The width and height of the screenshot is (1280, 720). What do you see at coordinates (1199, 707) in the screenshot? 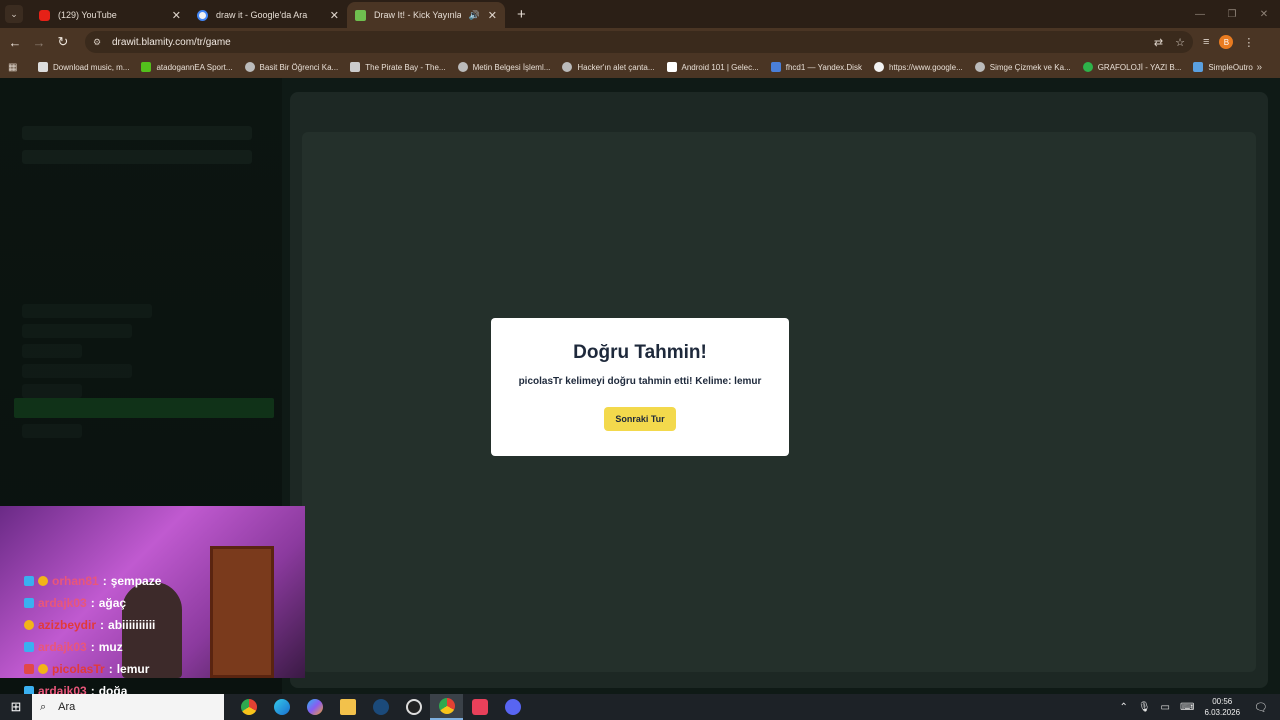
I see `system-tray: ⌃ 🎙 ▭ ⌨ 00:56 6.03.2026 🗨` at bounding box center [1199, 707].